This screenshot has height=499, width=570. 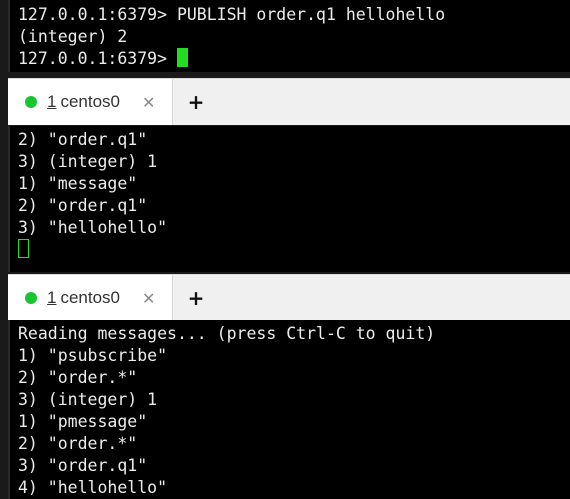 I want to click on terminal-line: 3) "hellohello", so click(x=93, y=227).